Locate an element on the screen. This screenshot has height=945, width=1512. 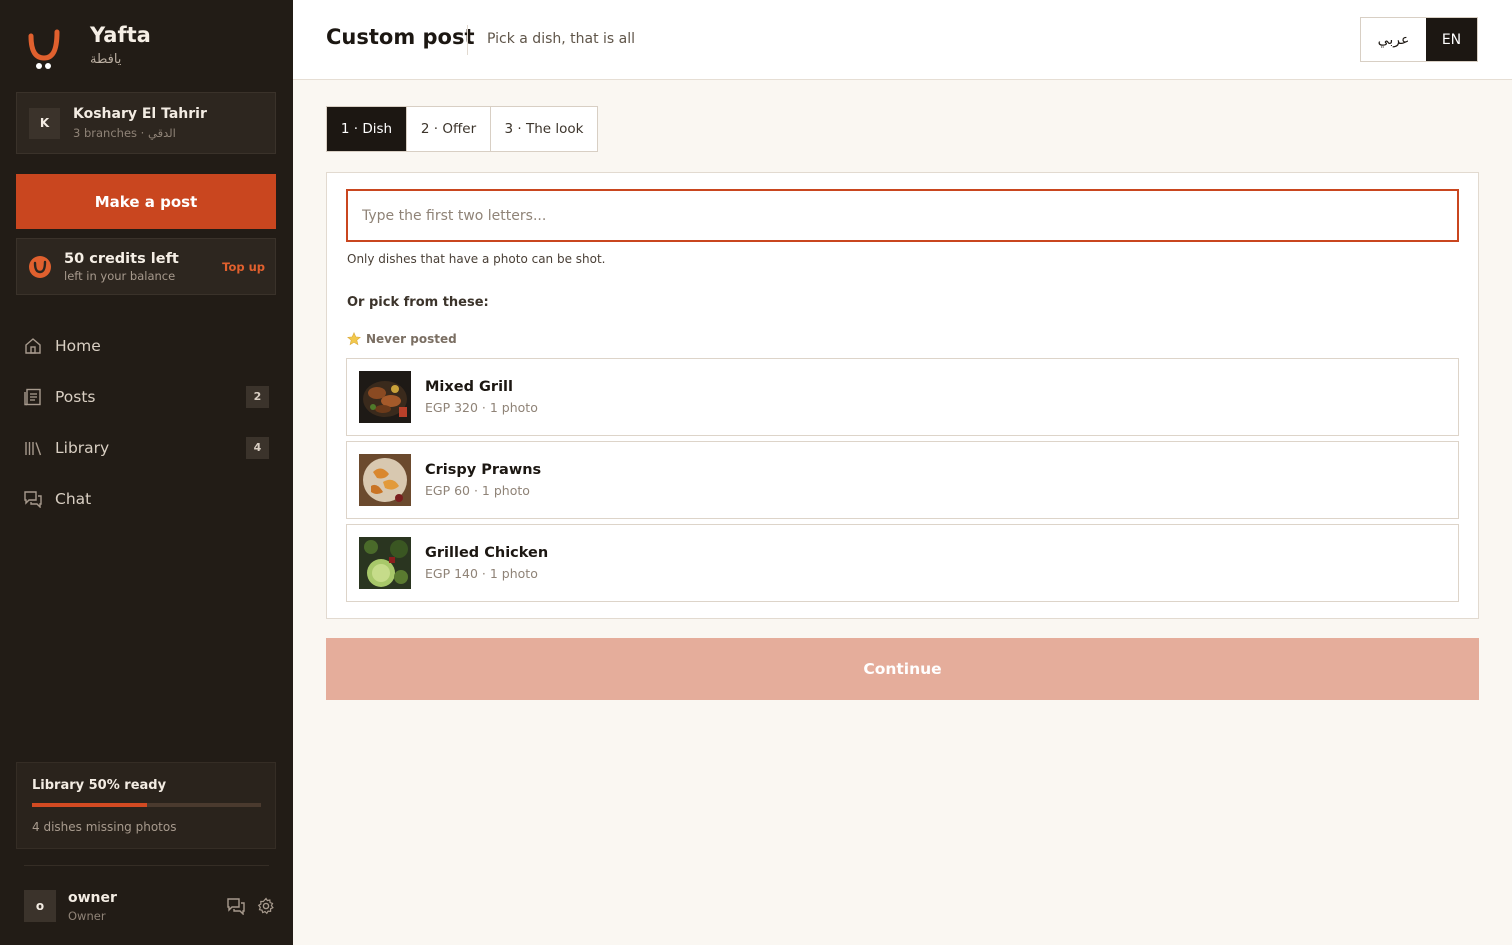
list-item: Crispy Prawns EGP 60 · 1 photo is located at coordinates (902, 480).